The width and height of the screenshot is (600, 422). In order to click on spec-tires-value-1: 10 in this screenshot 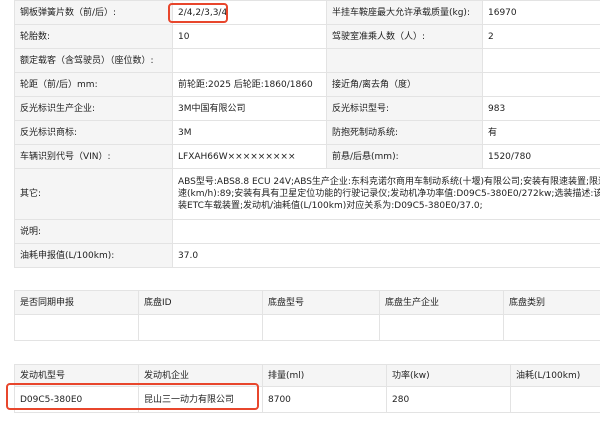, I will do `click(249, 36)`.